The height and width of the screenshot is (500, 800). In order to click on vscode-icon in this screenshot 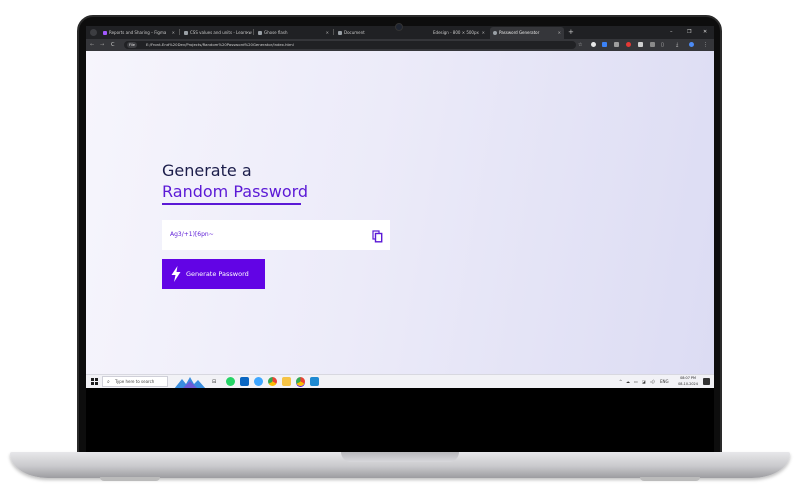, I will do `click(314, 381)`.